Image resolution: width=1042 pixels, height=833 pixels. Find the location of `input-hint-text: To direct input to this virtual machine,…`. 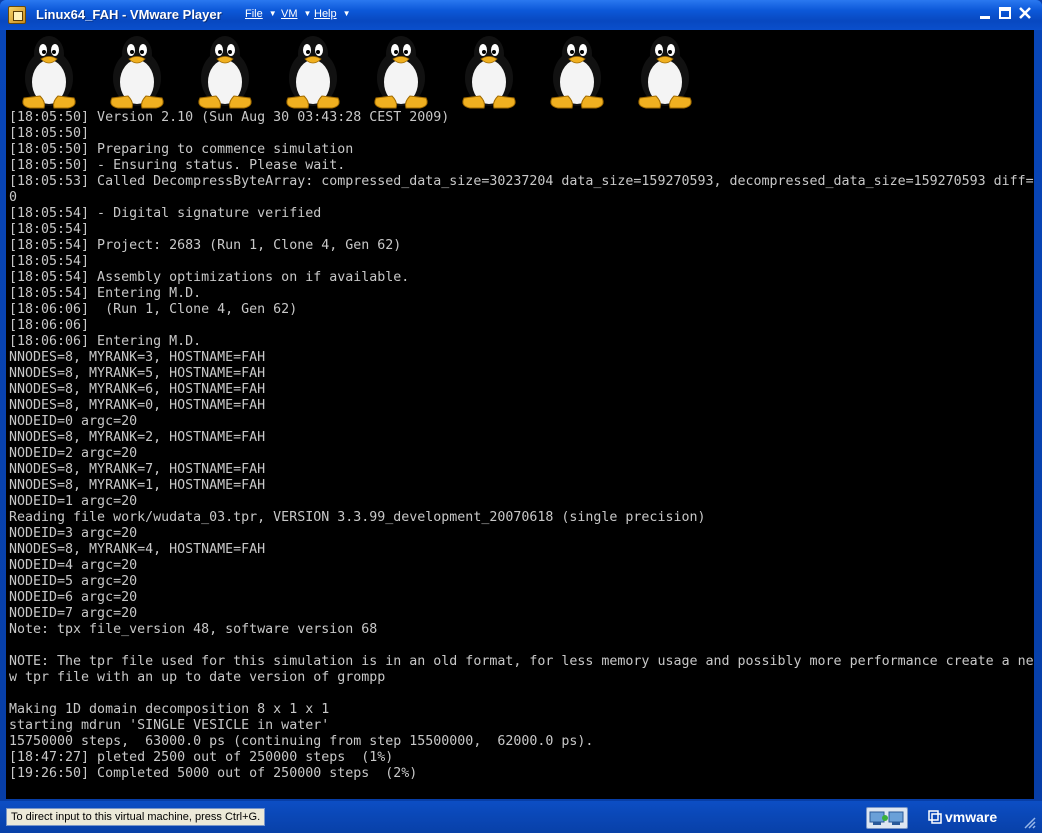

input-hint-text: To direct input to this virtual machine,… is located at coordinates (136, 817).